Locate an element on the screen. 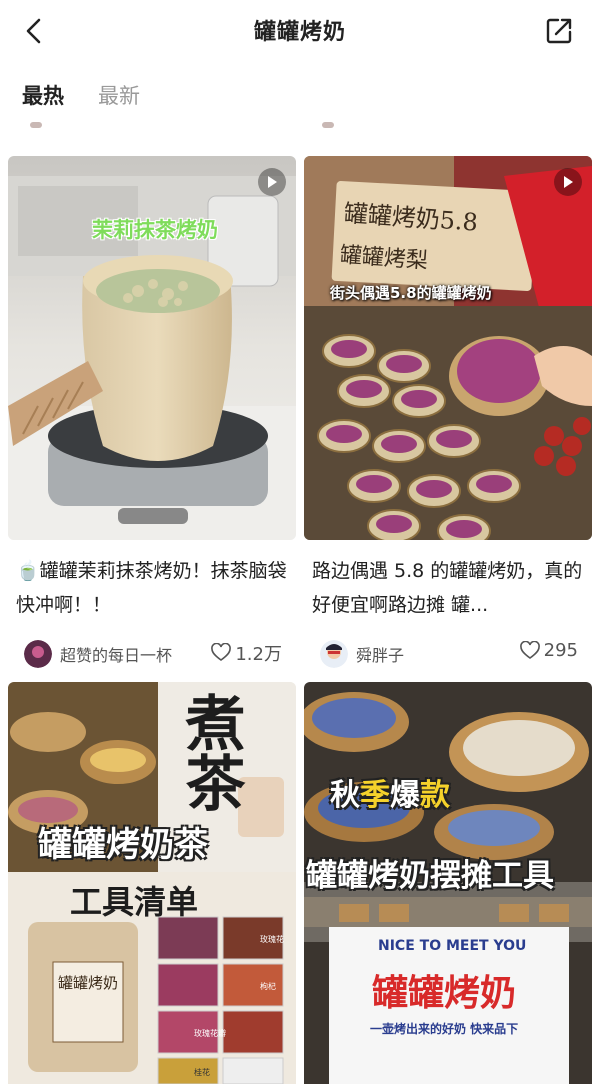  jar-label: 玫瑰花 is located at coordinates (272, 939).